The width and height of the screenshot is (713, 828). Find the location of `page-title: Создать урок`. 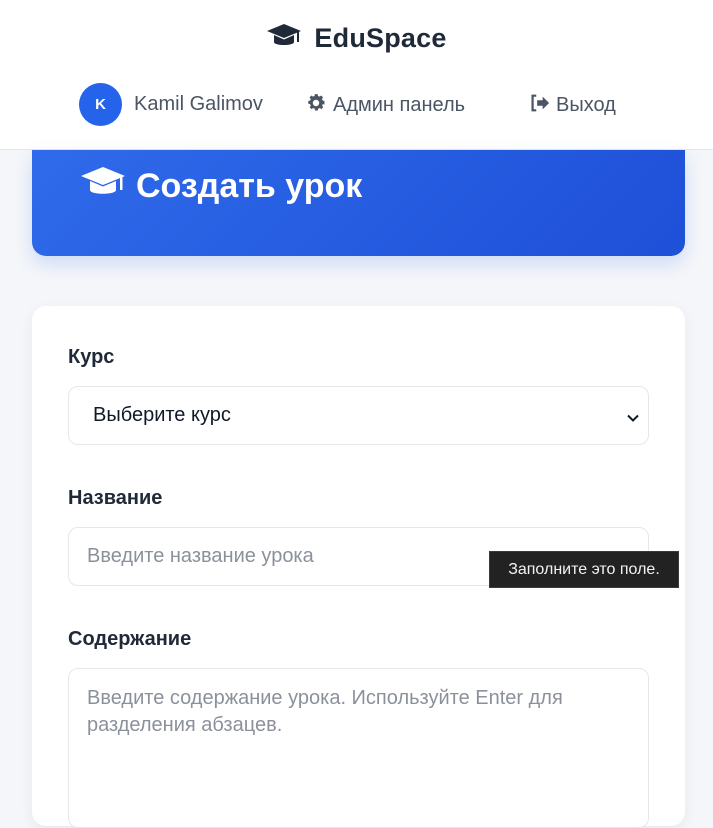

page-title: Создать урок is located at coordinates (221, 186).